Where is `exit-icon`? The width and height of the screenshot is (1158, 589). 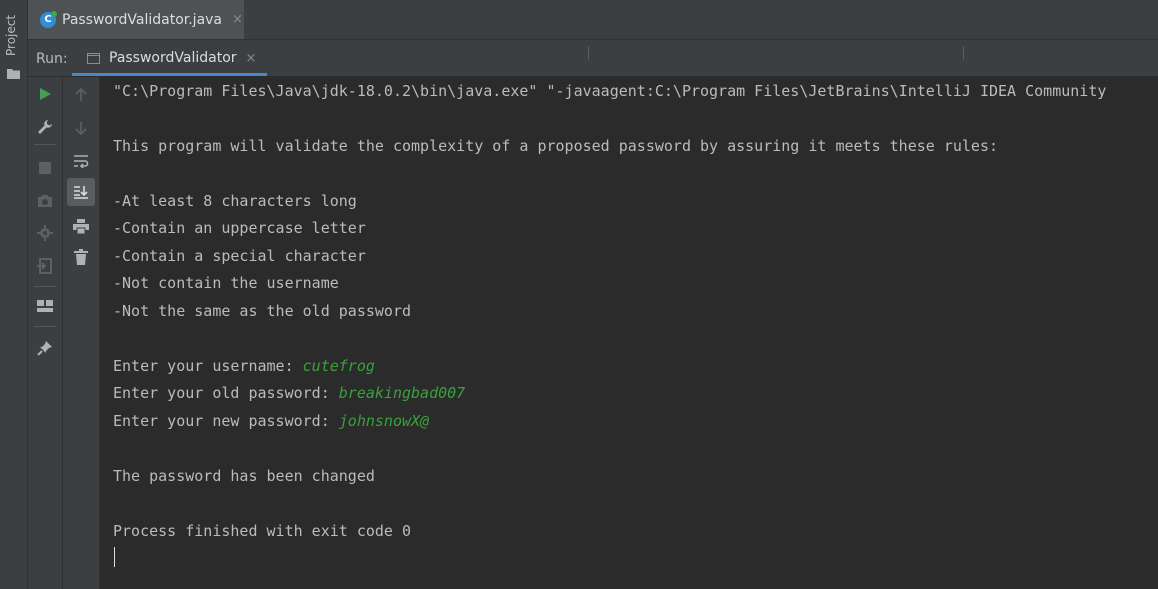
exit-icon is located at coordinates (44, 266).